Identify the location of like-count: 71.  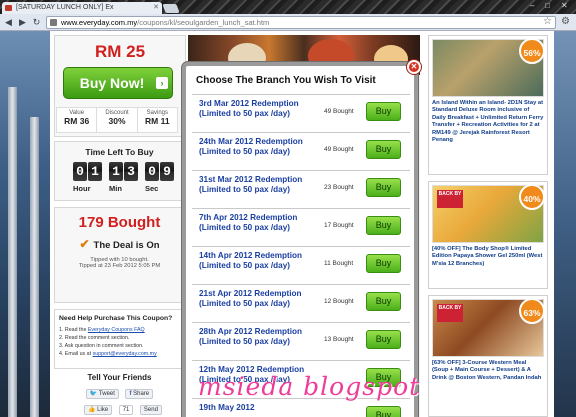
(126, 410).